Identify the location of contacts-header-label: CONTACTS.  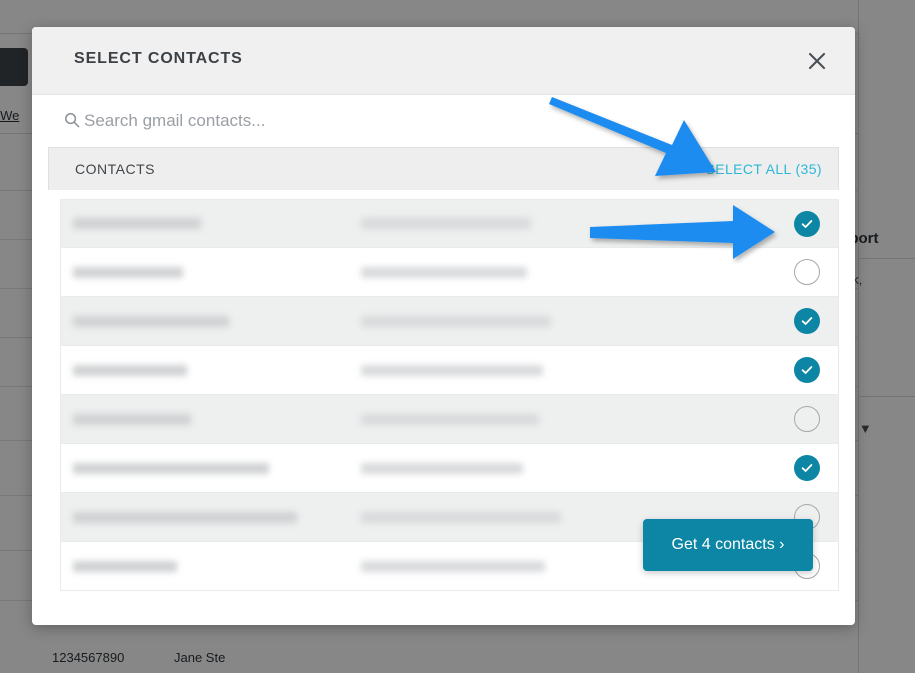
(115, 169).